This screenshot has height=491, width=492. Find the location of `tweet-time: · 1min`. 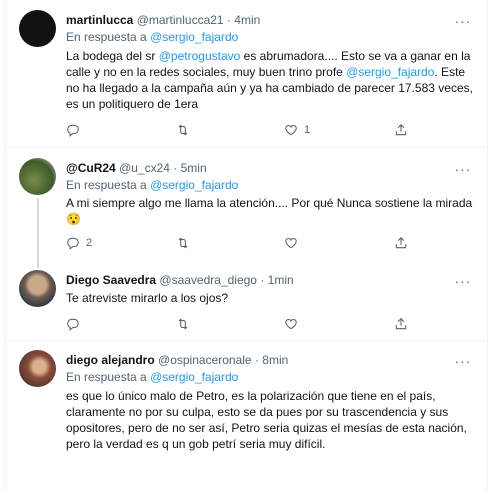

tweet-time: · 1min is located at coordinates (276, 280).